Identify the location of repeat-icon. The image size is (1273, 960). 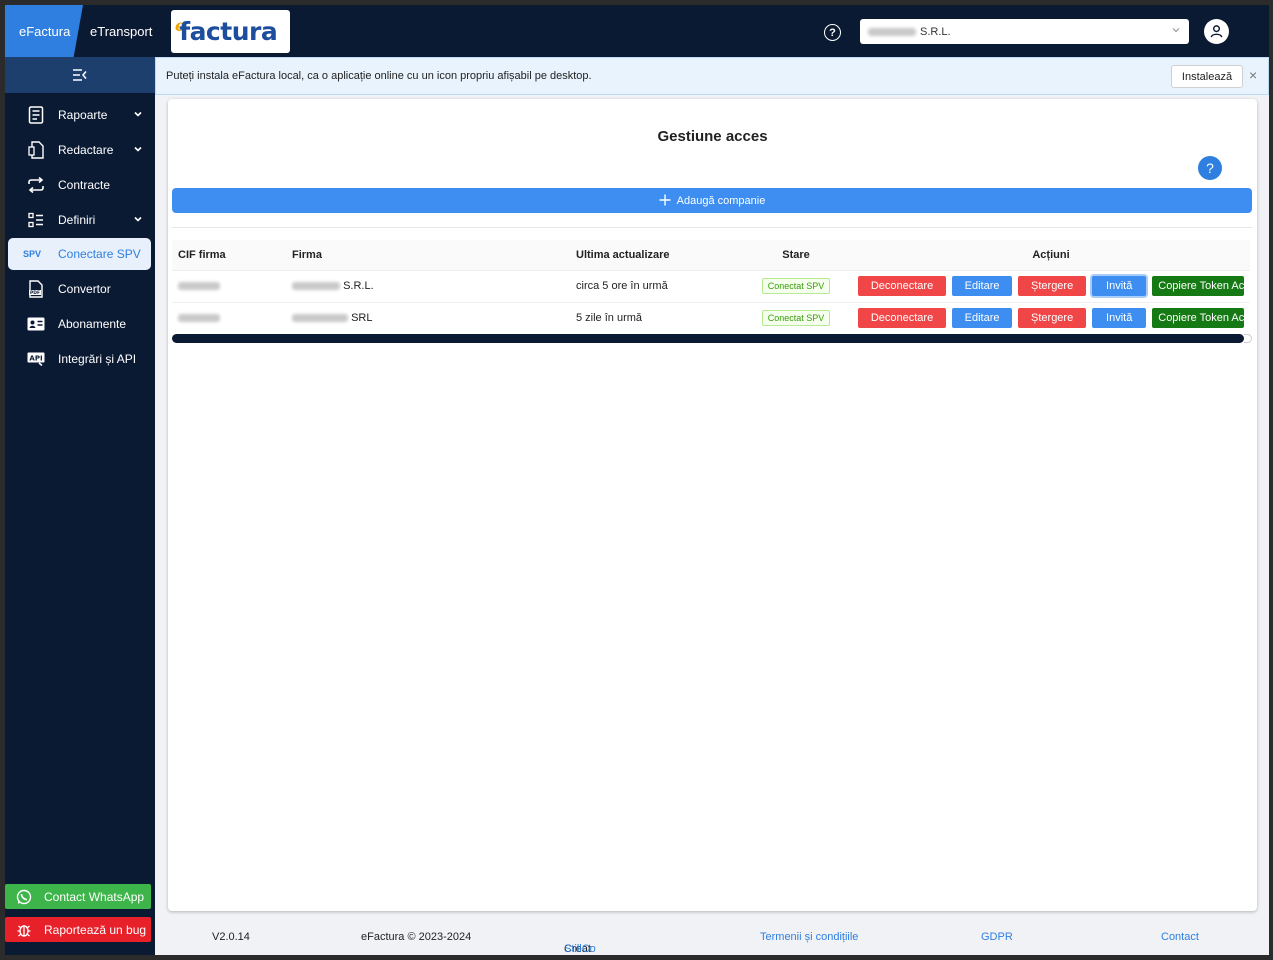
(36, 185).